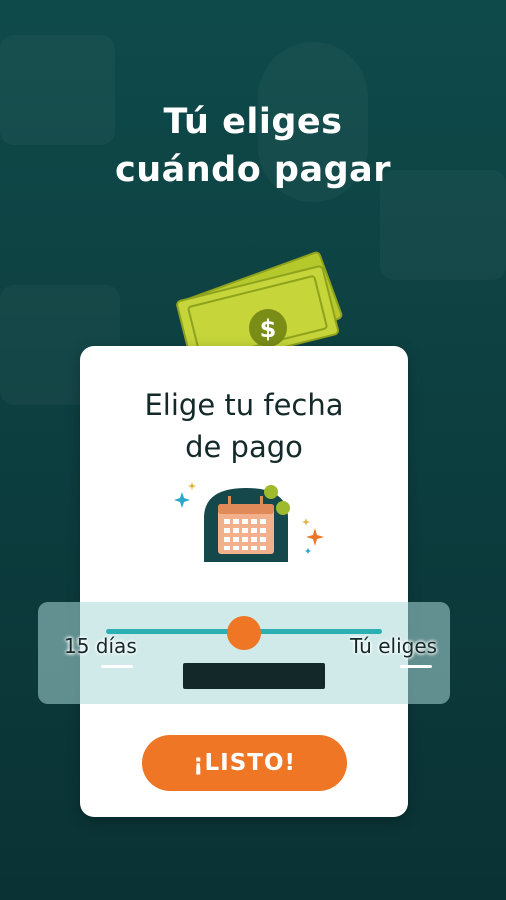 This screenshot has width=506, height=900. I want to click on card-title: Elige tu fecha de pago, so click(244, 426).